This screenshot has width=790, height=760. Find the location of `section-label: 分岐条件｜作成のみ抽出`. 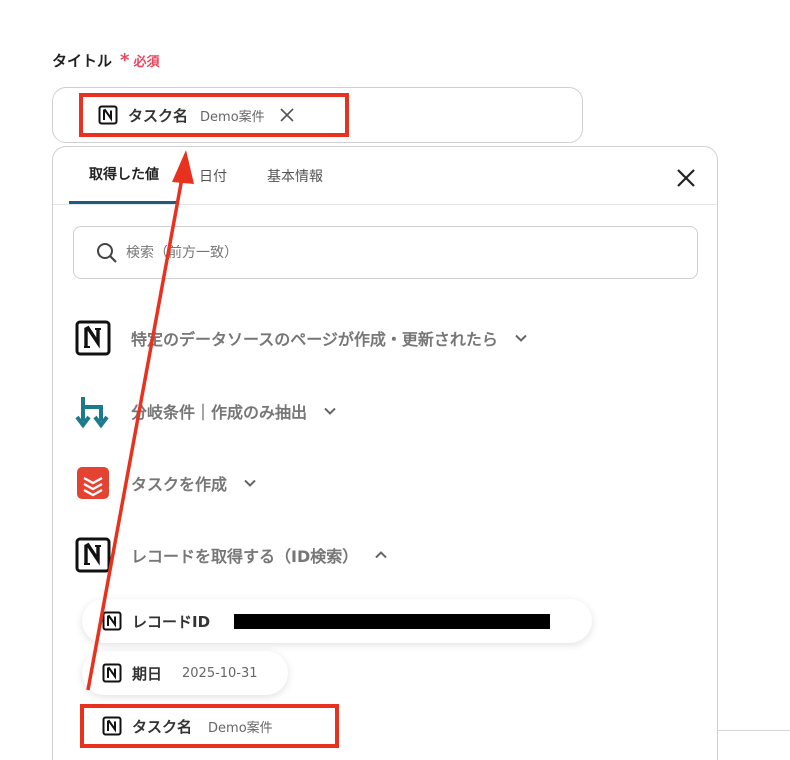

section-label: 分岐条件｜作成のみ抽出 is located at coordinates (219, 412).